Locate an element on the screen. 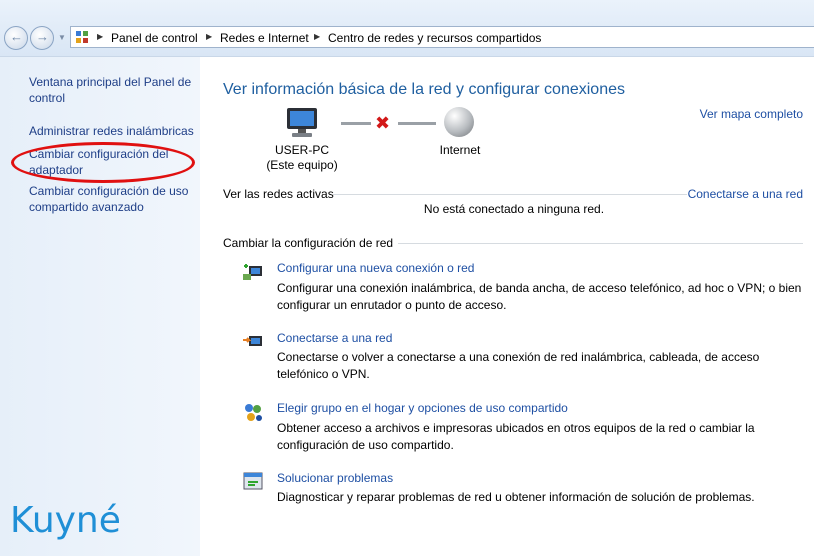  forward-button: → is located at coordinates (42, 38).